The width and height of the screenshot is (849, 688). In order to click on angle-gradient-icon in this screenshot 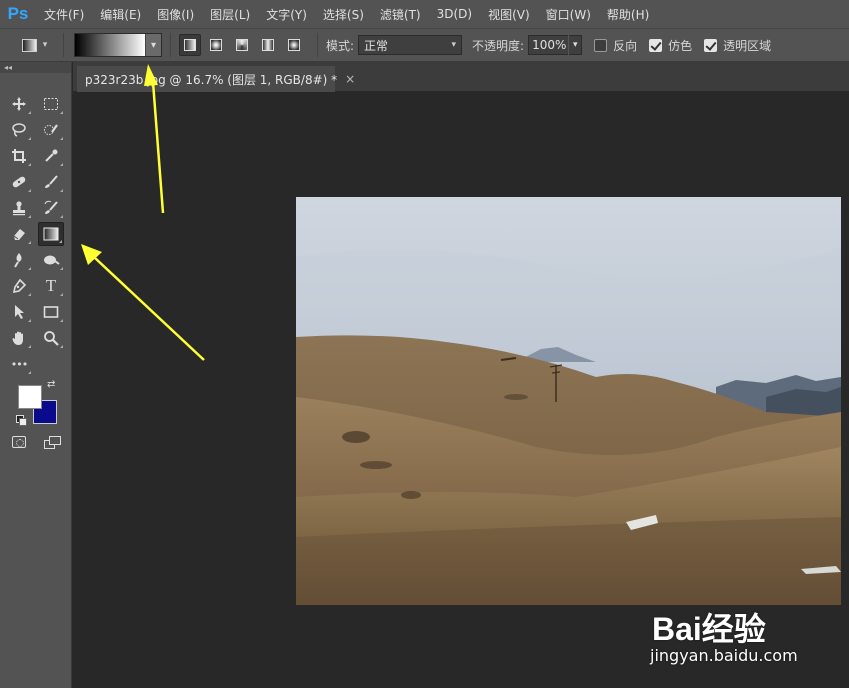, I will do `click(242, 45)`.